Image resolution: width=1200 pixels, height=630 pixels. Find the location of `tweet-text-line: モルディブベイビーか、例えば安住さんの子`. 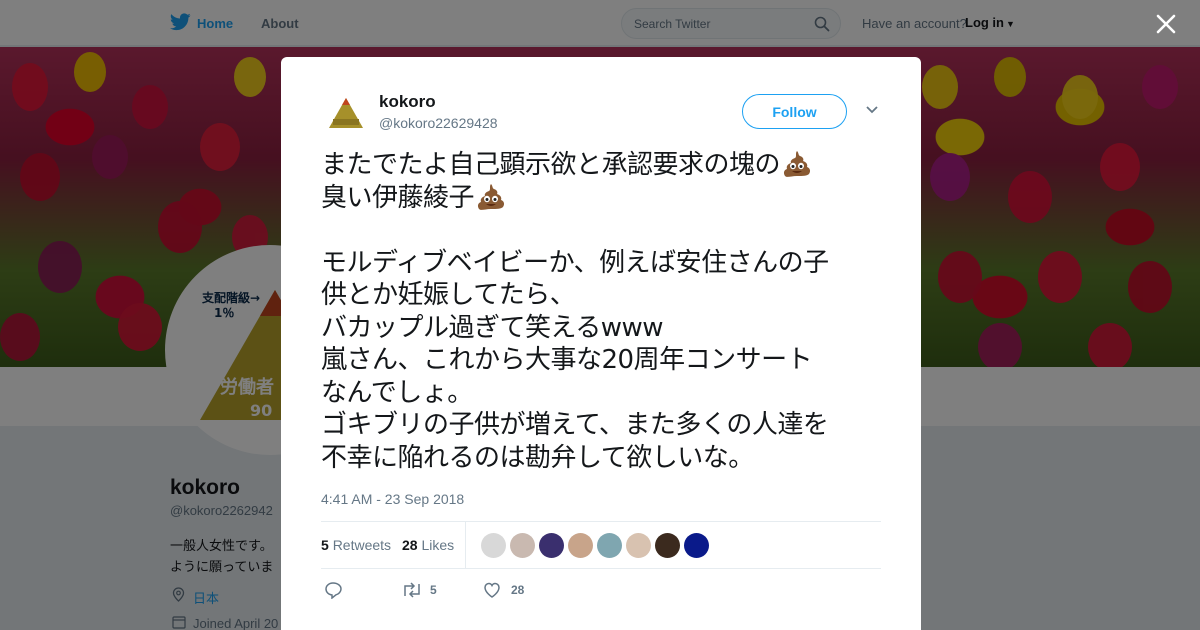

tweet-text-line: モルディブベイビーか、例えば安住さんの子 is located at coordinates (575, 262).